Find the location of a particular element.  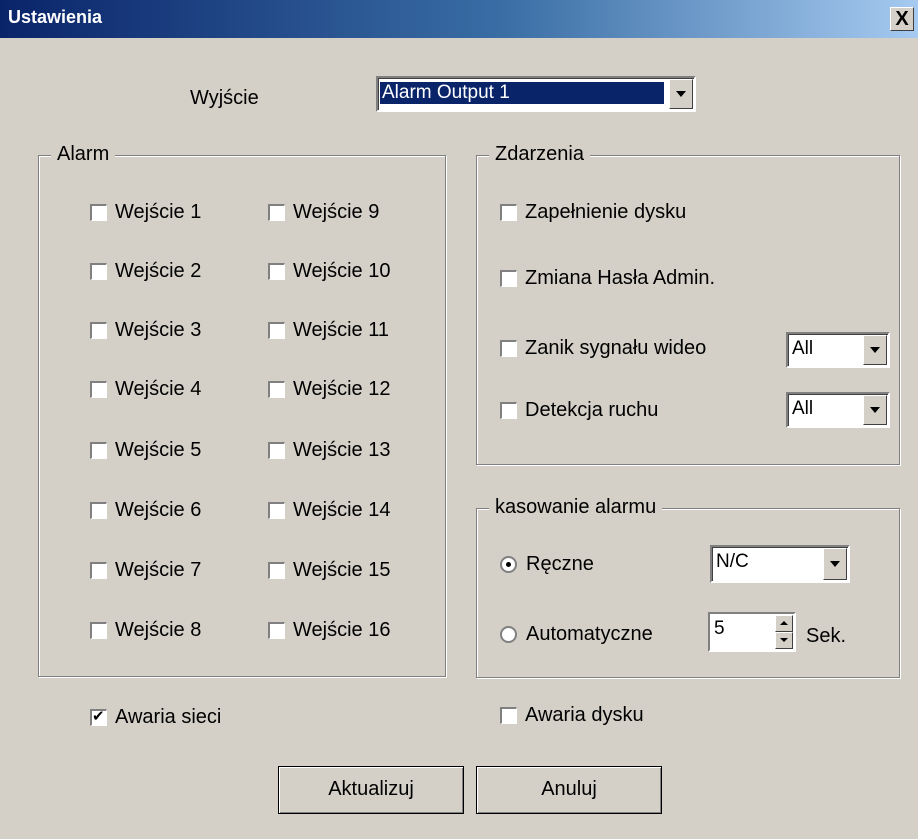

input-5-checkbox: Wejście 5 is located at coordinates (145, 450).